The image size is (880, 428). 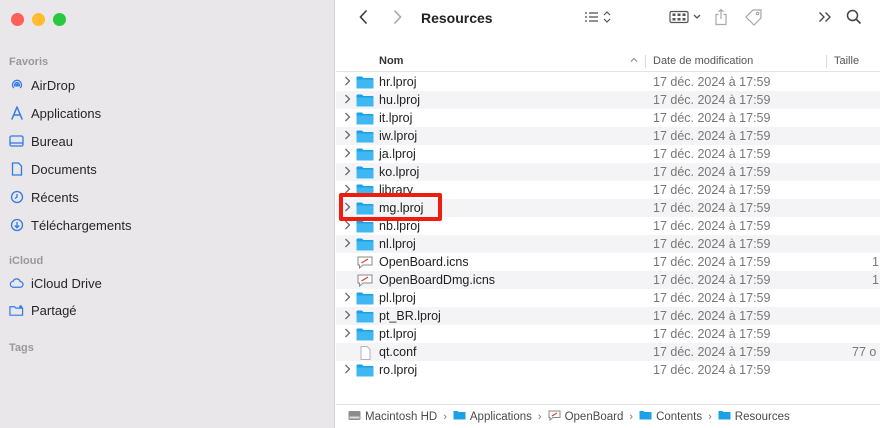 What do you see at coordinates (554, 417) in the screenshot?
I see `openboard-app-icon` at bounding box center [554, 417].